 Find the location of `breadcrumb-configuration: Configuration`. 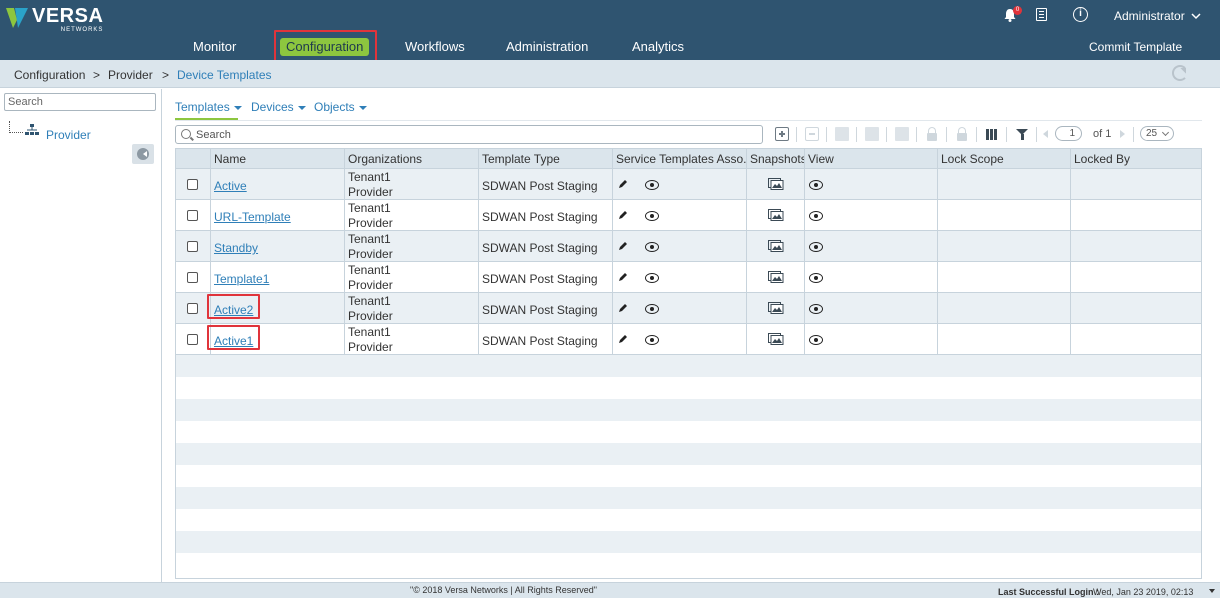

breadcrumb-configuration: Configuration is located at coordinates (49, 75).